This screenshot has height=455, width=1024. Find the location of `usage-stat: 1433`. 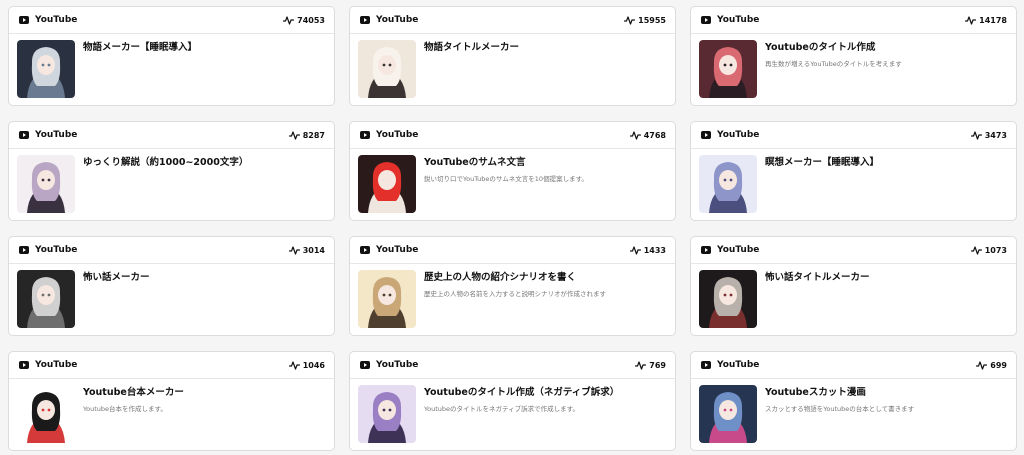

usage-stat: 1433 is located at coordinates (647, 250).